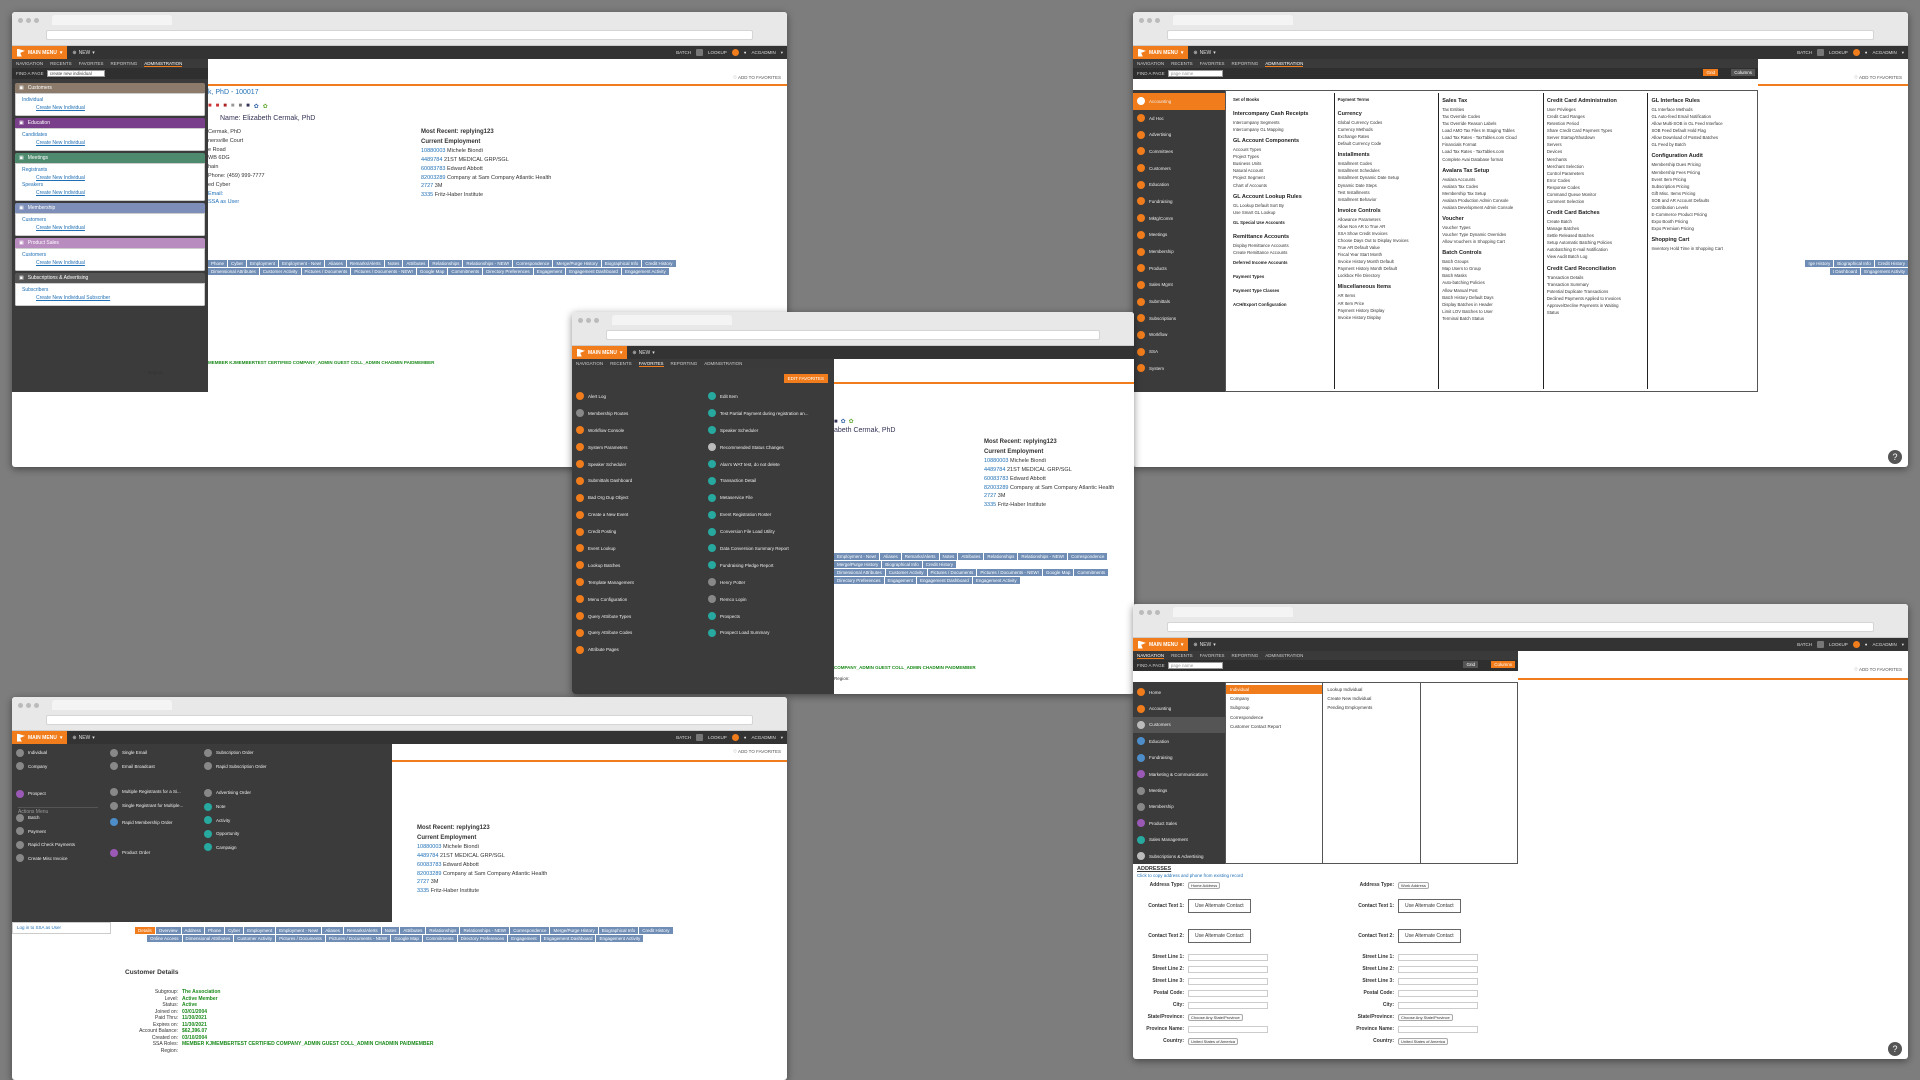  Describe the element at coordinates (1281, 177) in the screenshot. I see `admin-link: Project Segment` at that location.